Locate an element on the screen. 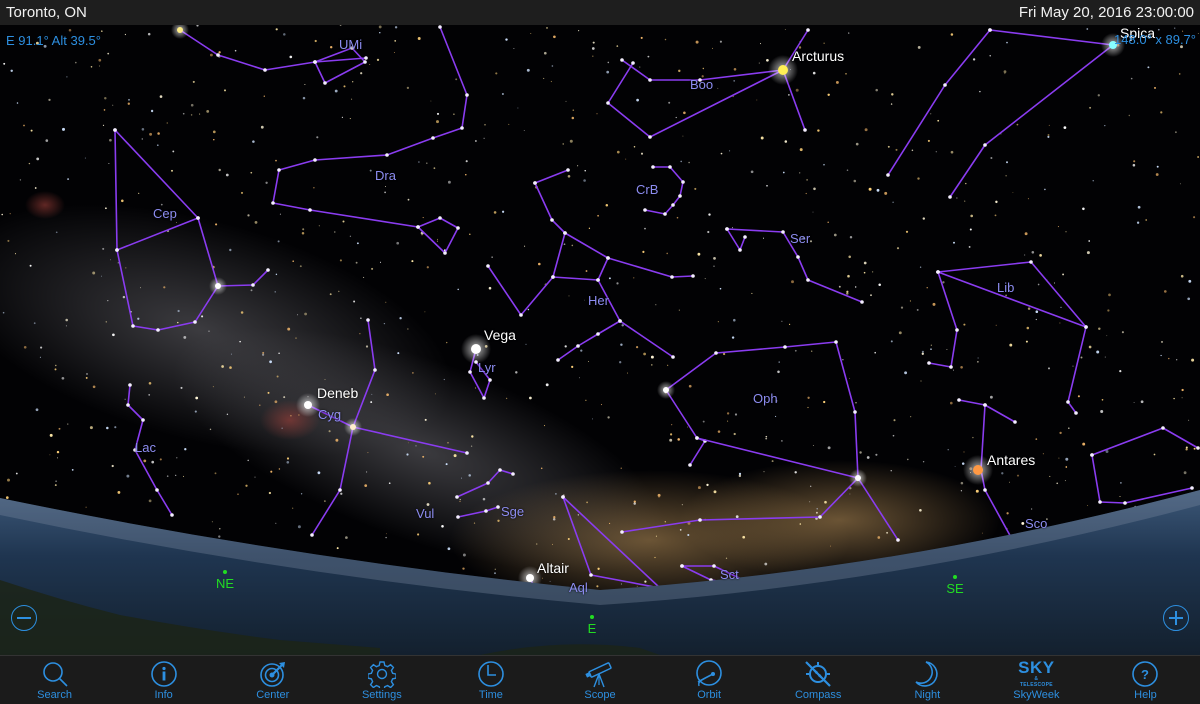  toolbar-time-button: Time is located at coordinates (490, 680).